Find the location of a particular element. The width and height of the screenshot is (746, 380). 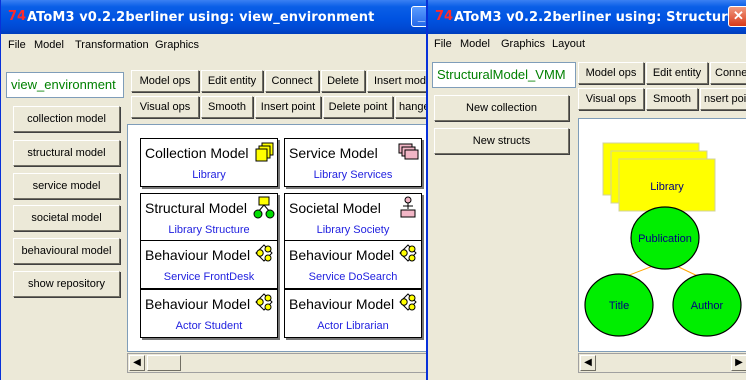

card-behaviour-frontdesk: Behaviour Model Service FrontDesk is located at coordinates (209, 264).